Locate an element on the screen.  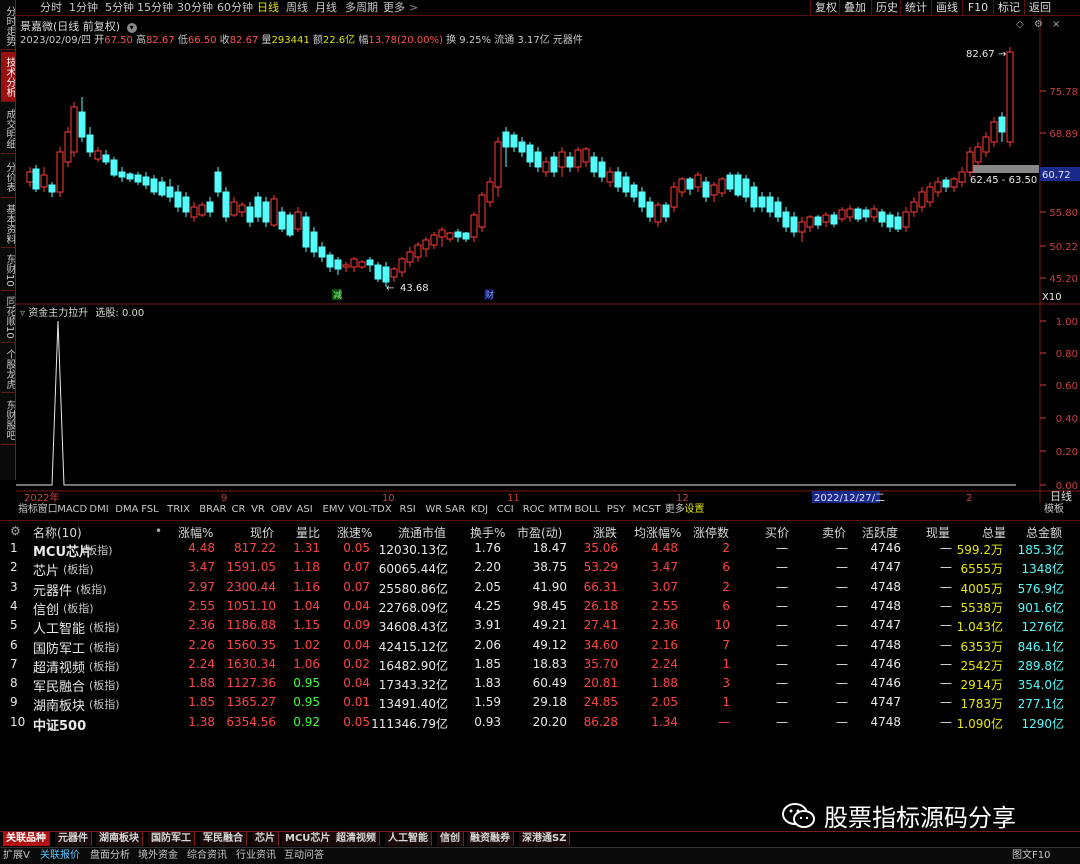
related-tab-10: 融资融券 is located at coordinates (490, 839).